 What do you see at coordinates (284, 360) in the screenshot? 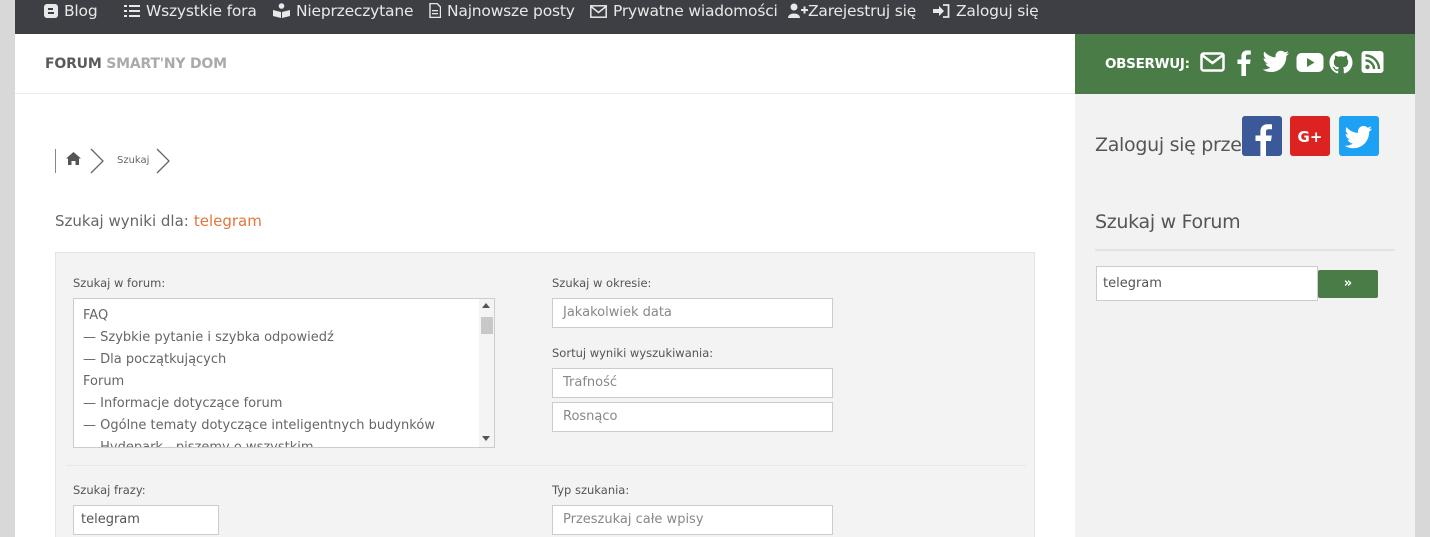
I see `forum-option: — Dla początkujących` at bounding box center [284, 360].